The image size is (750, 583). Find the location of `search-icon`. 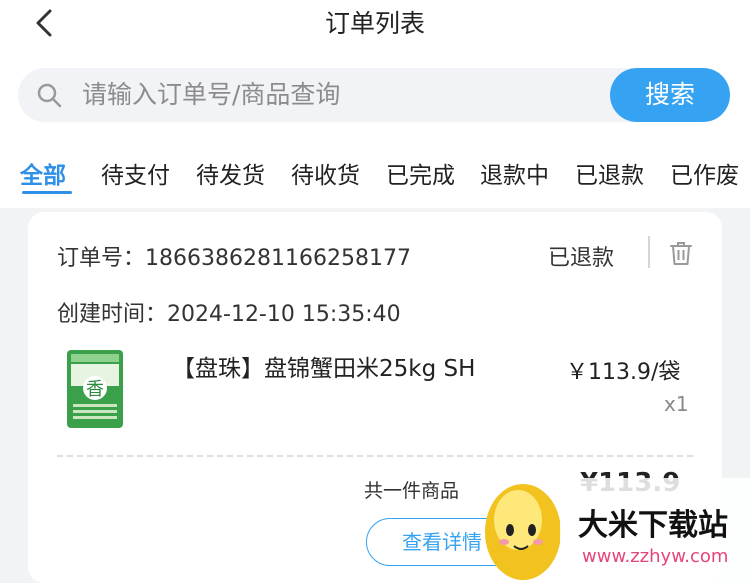

search-icon is located at coordinates (49, 95).